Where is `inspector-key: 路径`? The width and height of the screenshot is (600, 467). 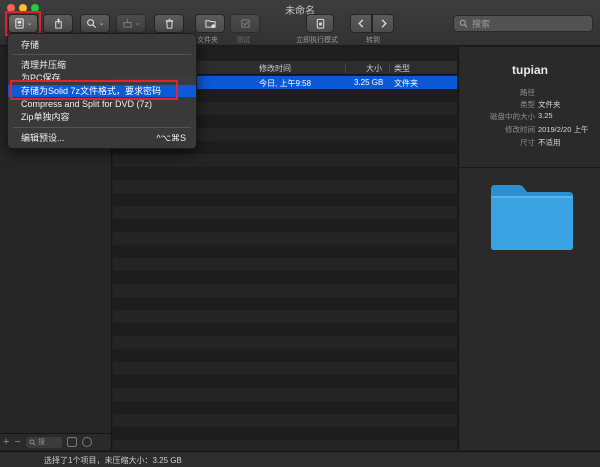
inspector-key: 路径 is located at coordinates (527, 92).